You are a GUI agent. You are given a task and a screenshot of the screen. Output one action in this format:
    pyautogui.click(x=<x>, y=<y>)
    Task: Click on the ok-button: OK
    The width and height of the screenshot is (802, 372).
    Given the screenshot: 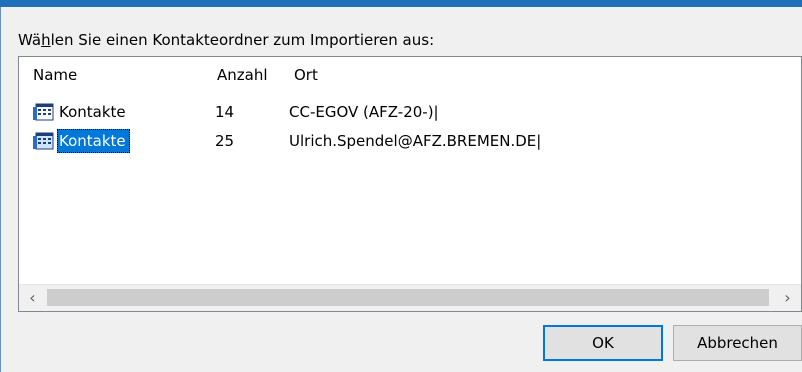 What is the action you would take?
    pyautogui.click(x=603, y=343)
    